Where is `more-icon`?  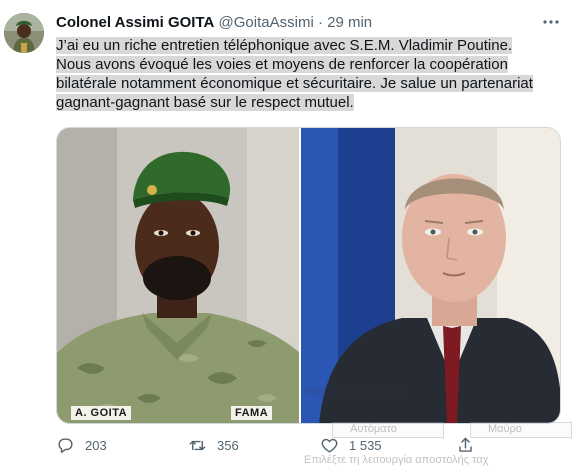 more-icon is located at coordinates (551, 22).